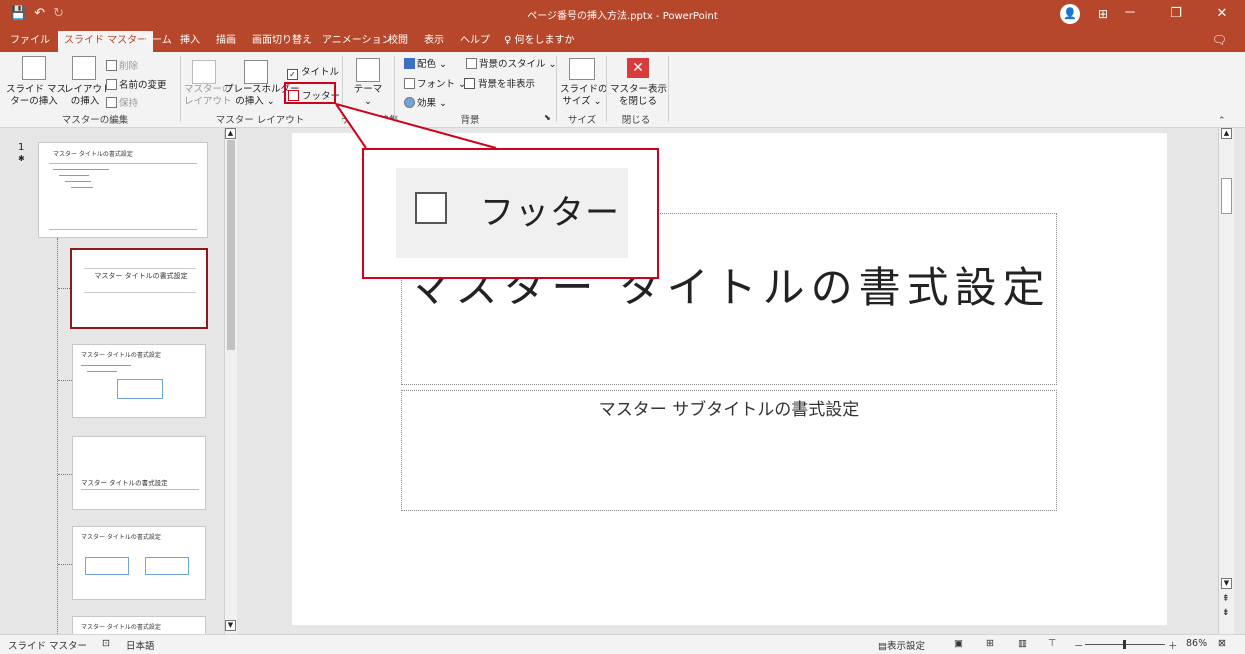 Image resolution: width=1245 pixels, height=654 pixels. I want to click on language-label: 日本語, so click(140, 645).